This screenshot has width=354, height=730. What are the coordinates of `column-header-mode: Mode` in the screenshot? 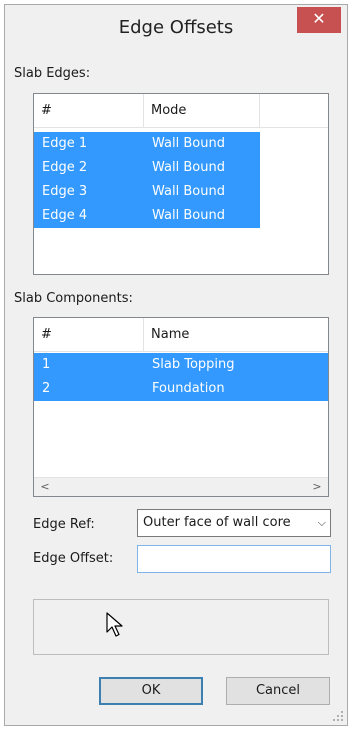 It's located at (202, 110).